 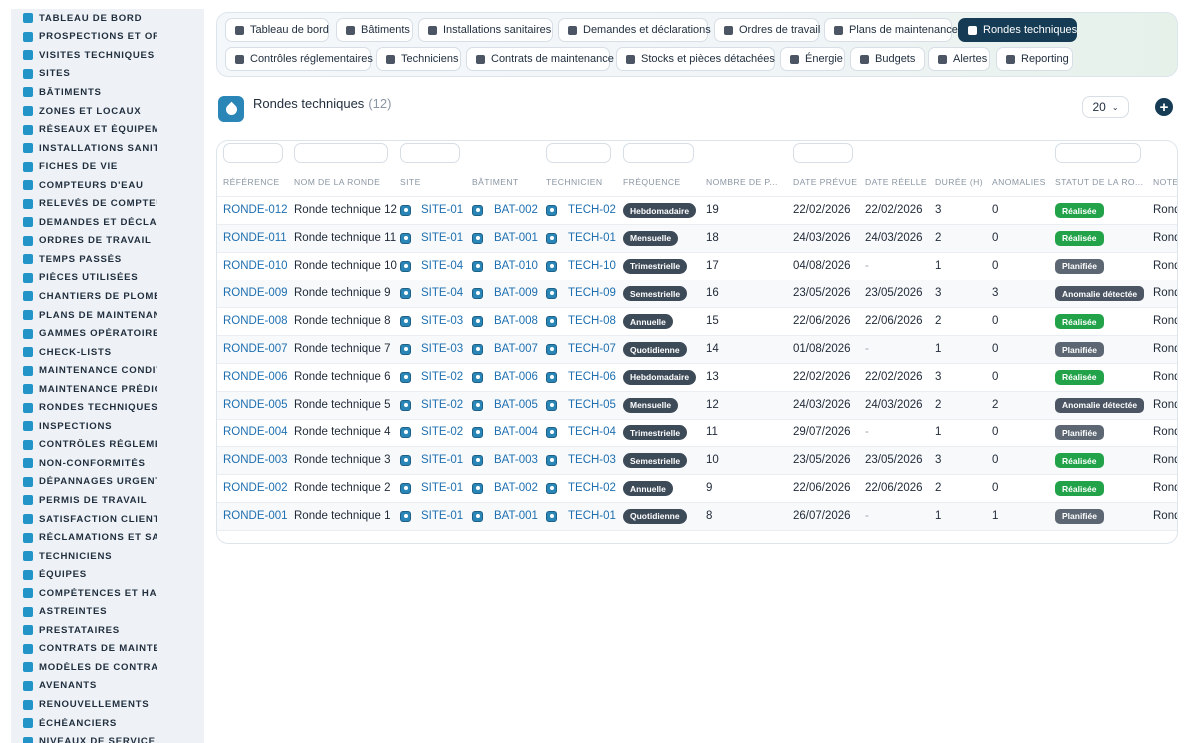 I want to click on batiment-link: BAT-004, so click(x=516, y=432).